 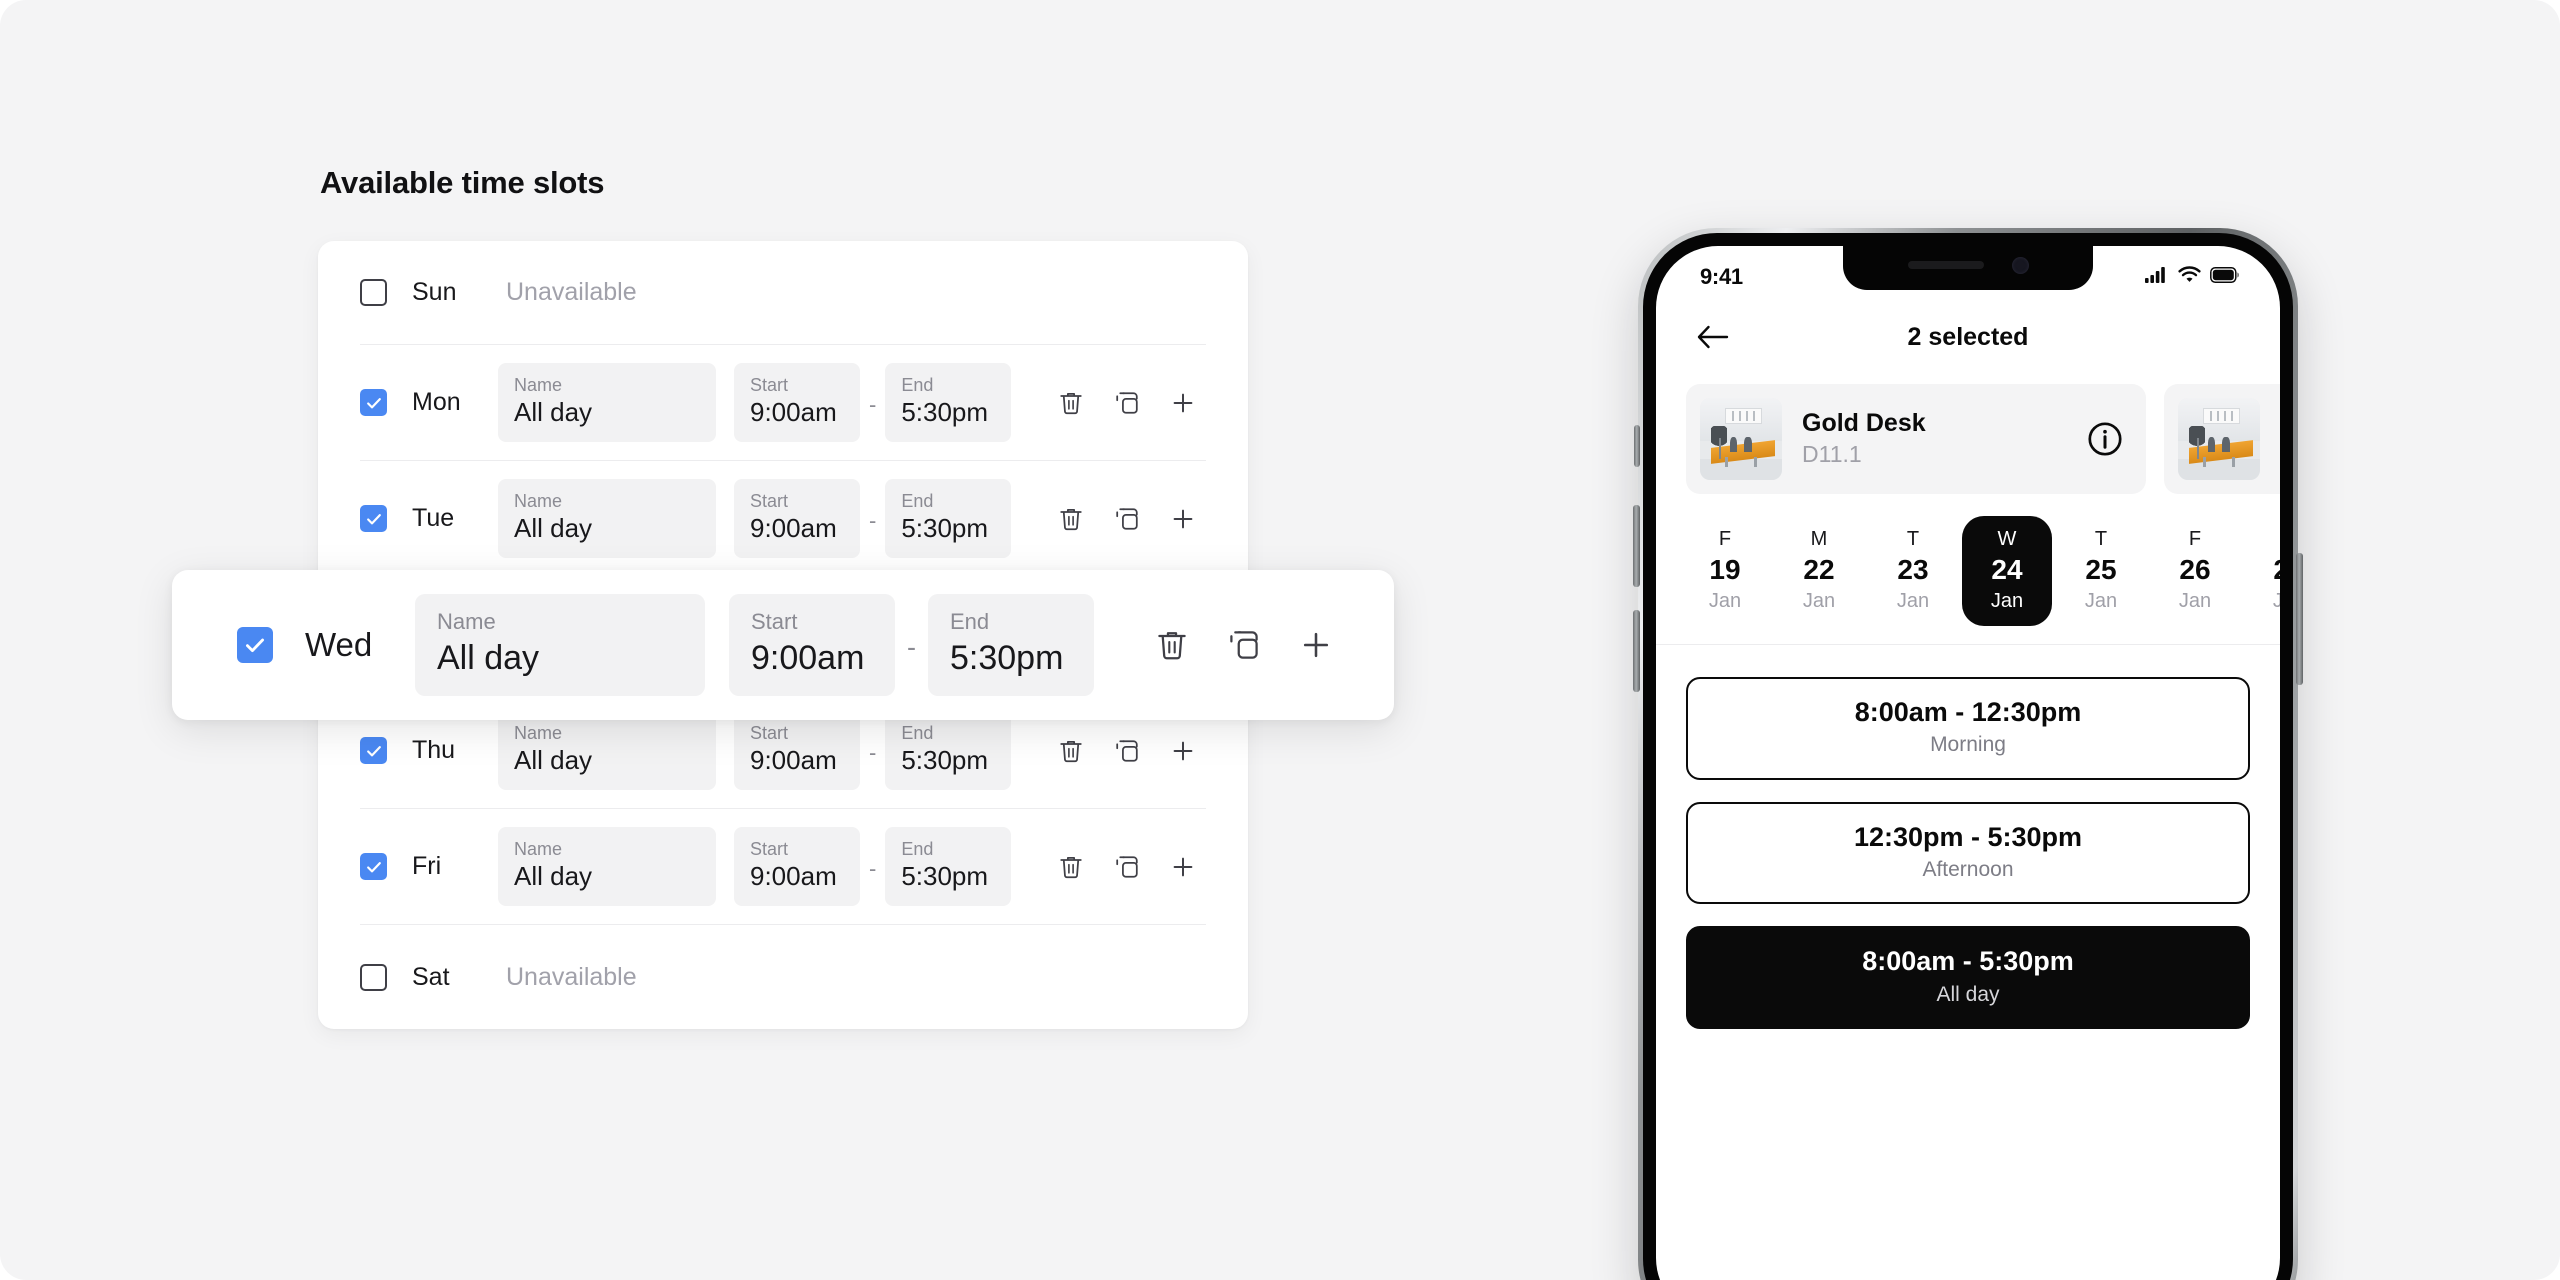 I want to click on day-checkbox-sat, so click(x=373, y=977).